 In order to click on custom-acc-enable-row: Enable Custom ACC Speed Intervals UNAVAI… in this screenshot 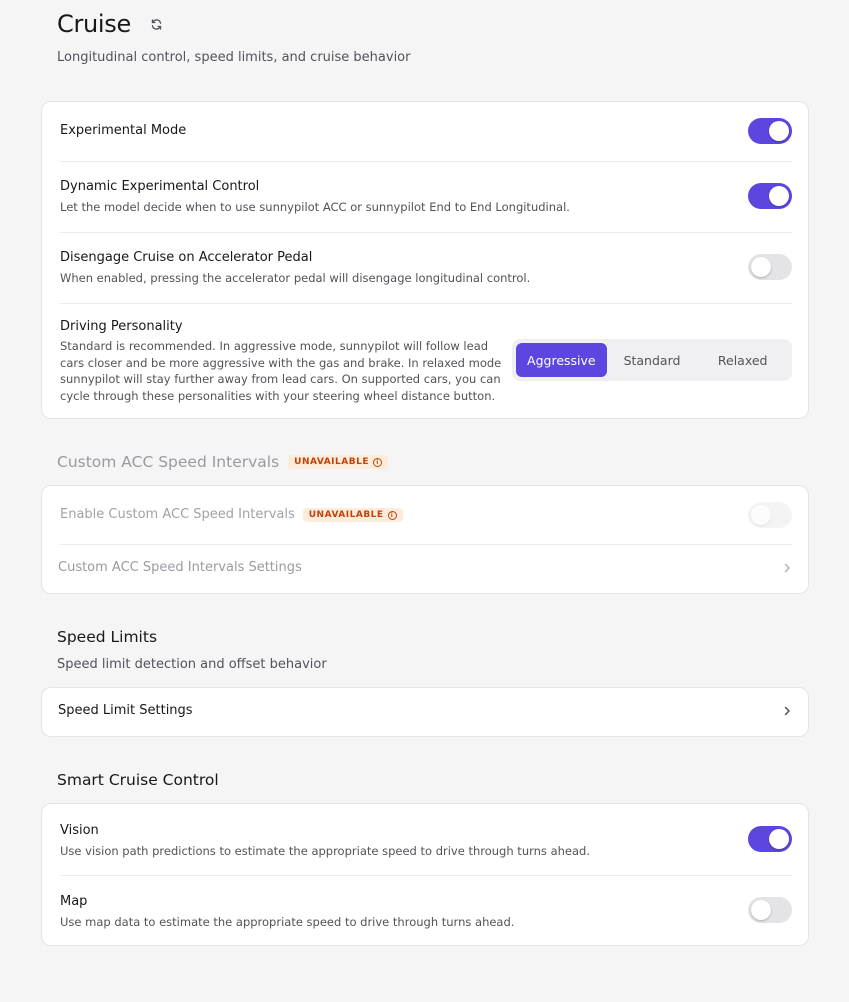, I will do `click(426, 515)`.